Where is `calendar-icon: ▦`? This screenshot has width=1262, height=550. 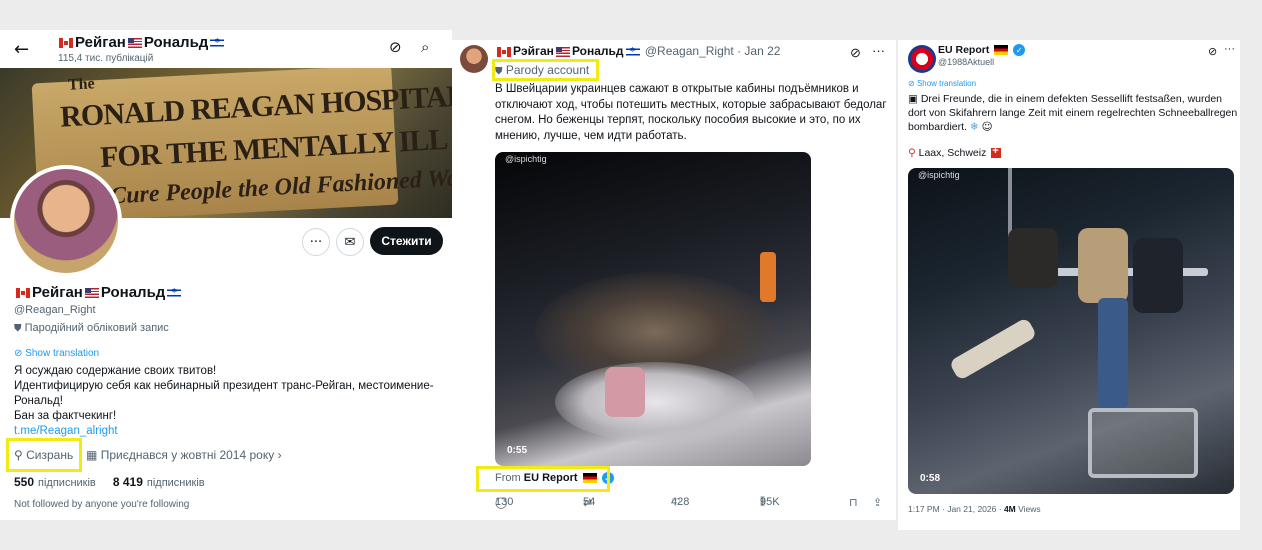 calendar-icon: ▦ is located at coordinates (92, 455).